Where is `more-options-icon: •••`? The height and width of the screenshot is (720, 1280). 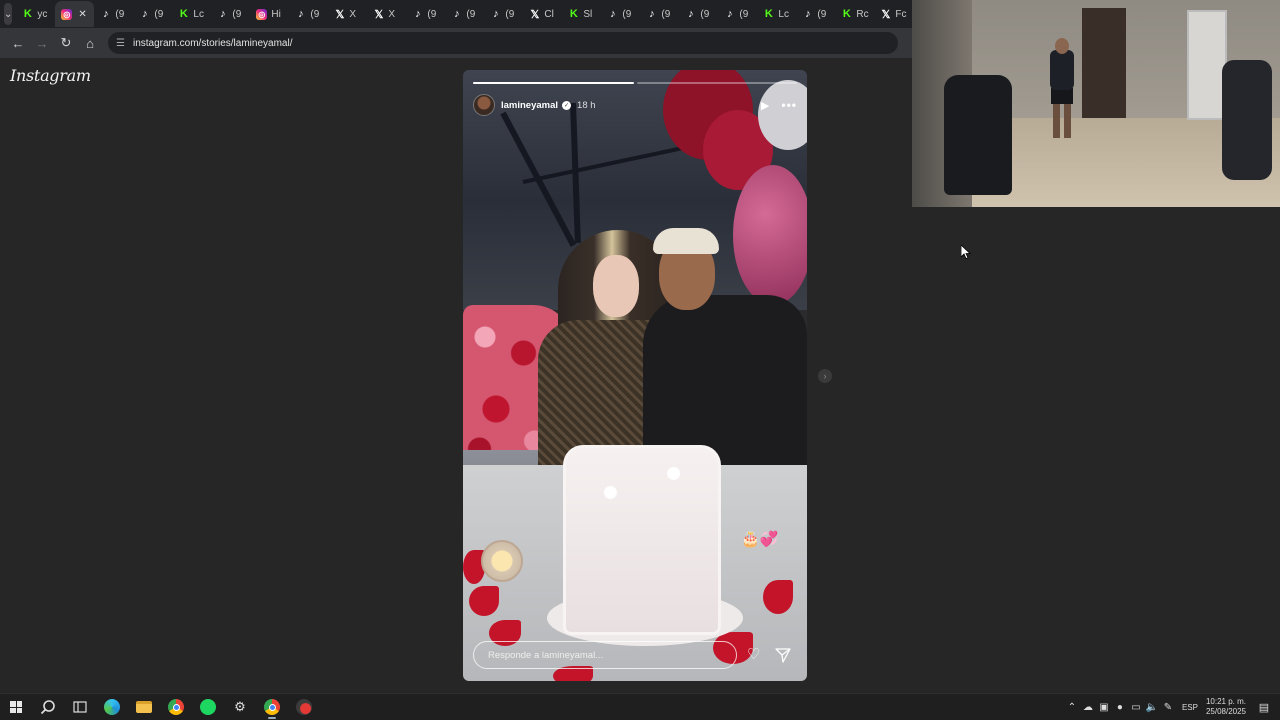
more-options-icon: ••• is located at coordinates (789, 105).